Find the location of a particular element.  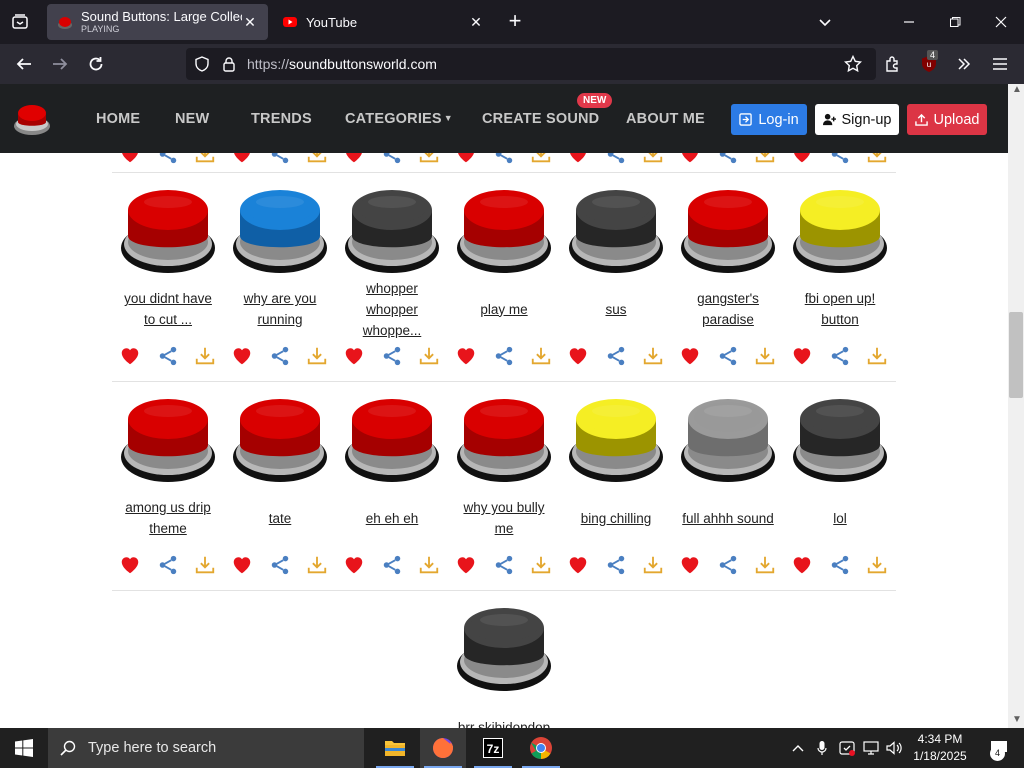

scroll-up-icon: ▲ is located at coordinates (1017, 90).